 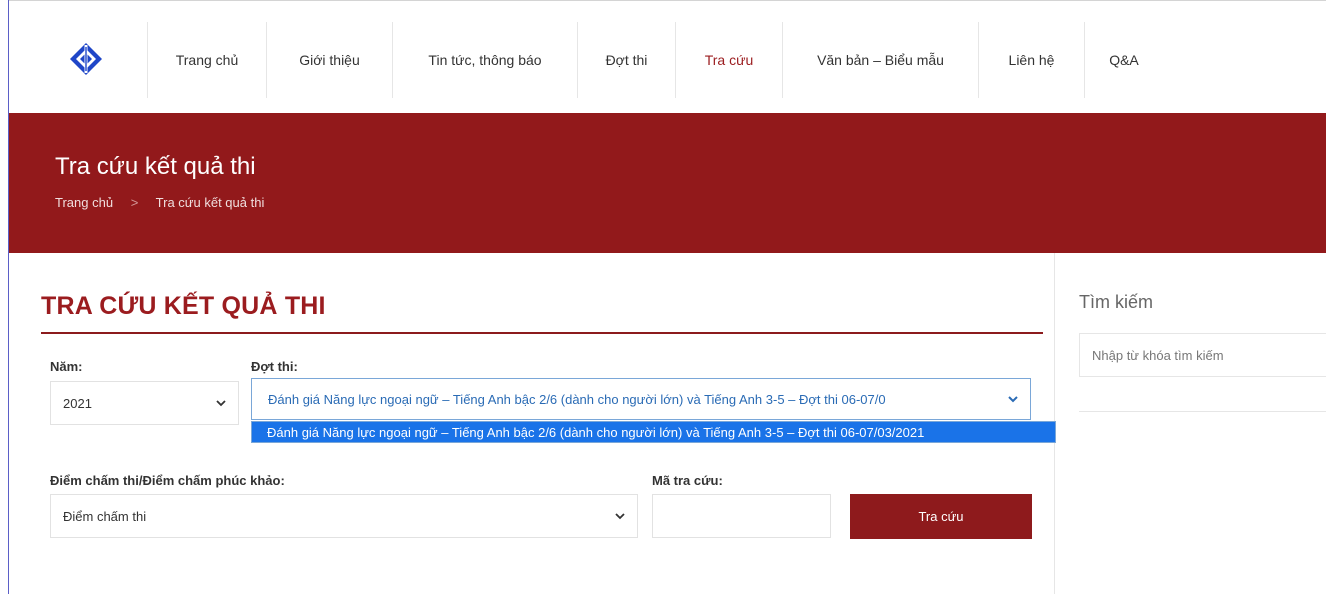 What do you see at coordinates (86, 59) in the screenshot?
I see `diamond-logo-icon` at bounding box center [86, 59].